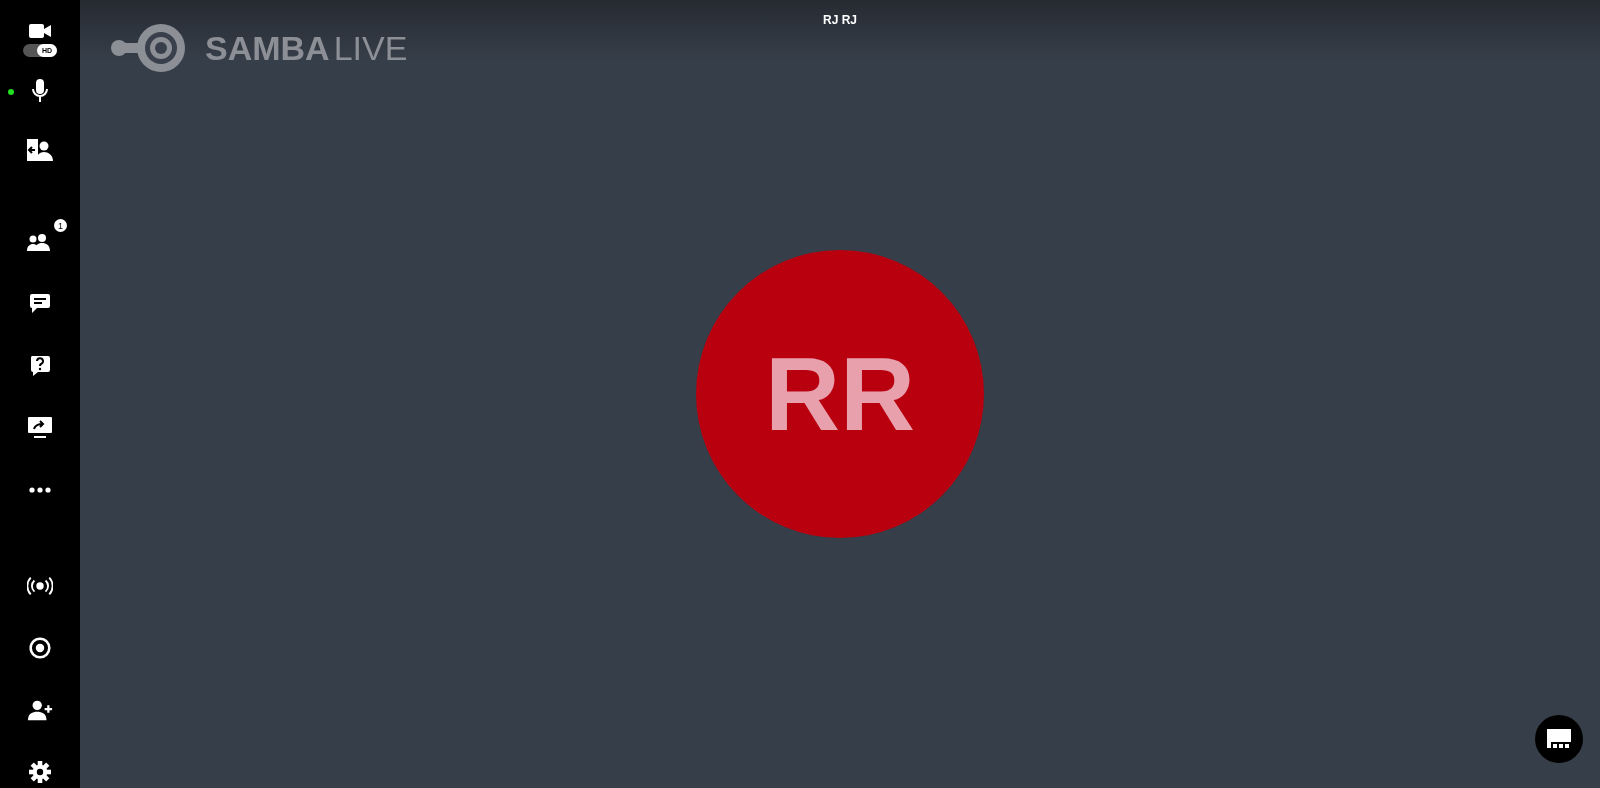  What do you see at coordinates (40, 304) in the screenshot?
I see `chat-icon` at bounding box center [40, 304].